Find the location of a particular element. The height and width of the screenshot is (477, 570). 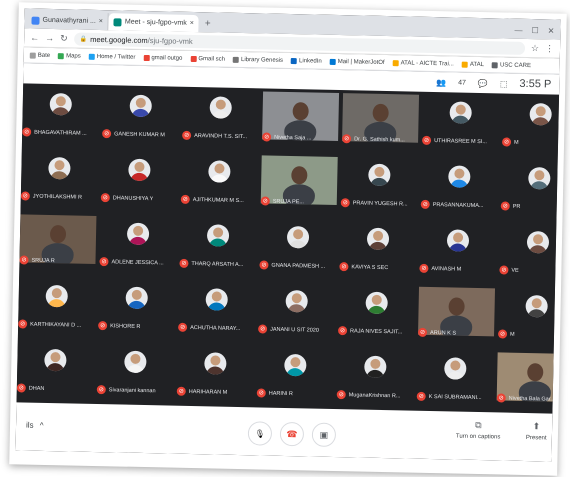

minimize-icon: — is located at coordinates (518, 30).